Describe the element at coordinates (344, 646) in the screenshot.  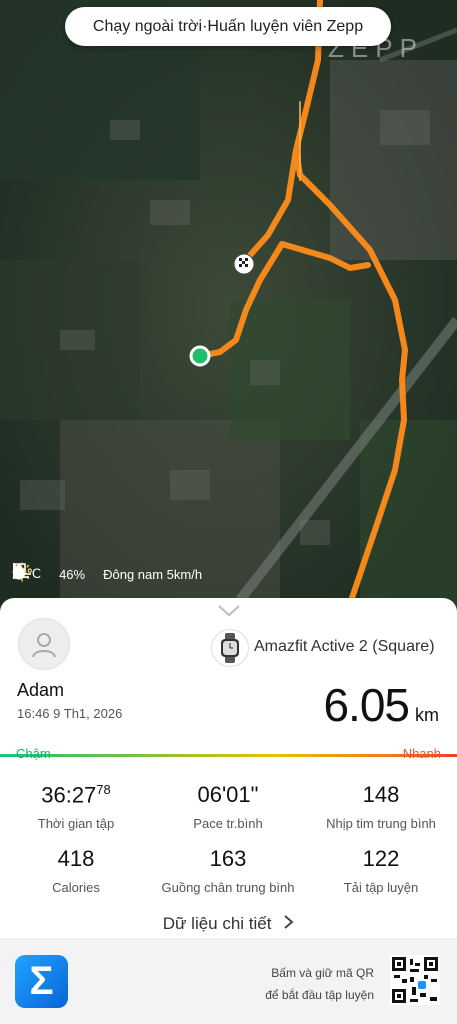
I see `device-name: Amazfit Active 2 (Square)` at that location.